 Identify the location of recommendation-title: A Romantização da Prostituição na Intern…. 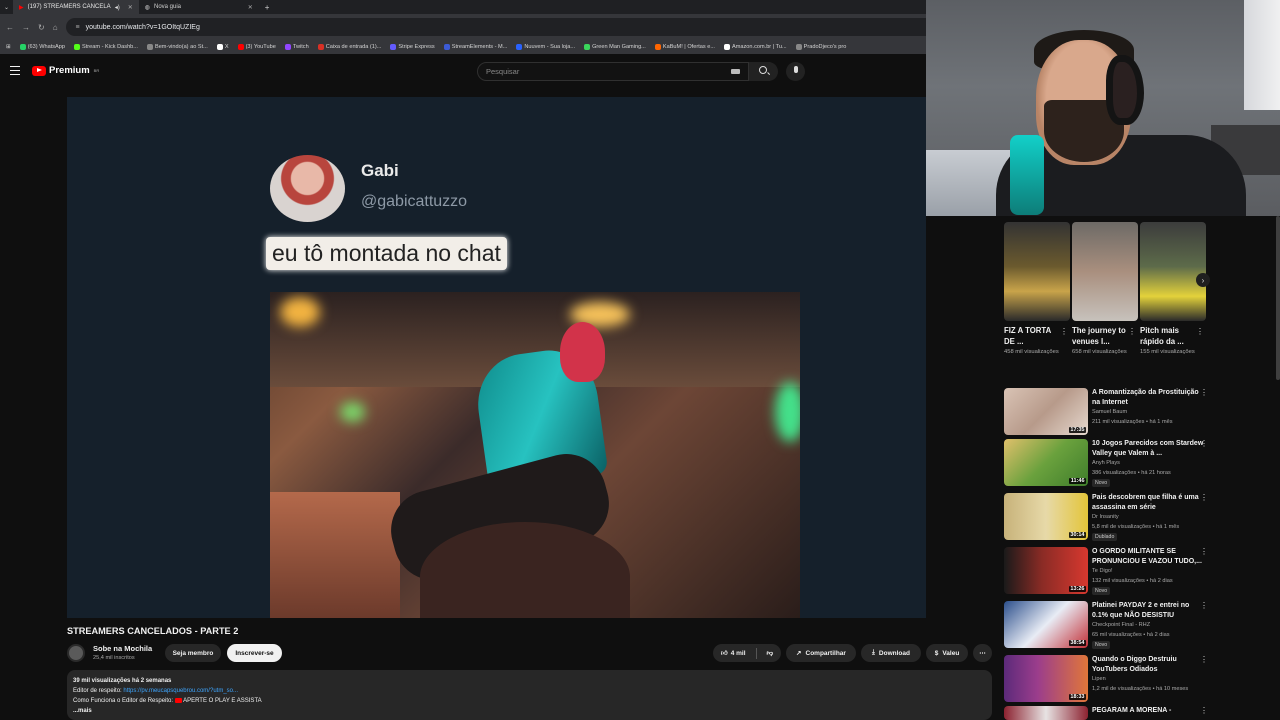
(1148, 398).